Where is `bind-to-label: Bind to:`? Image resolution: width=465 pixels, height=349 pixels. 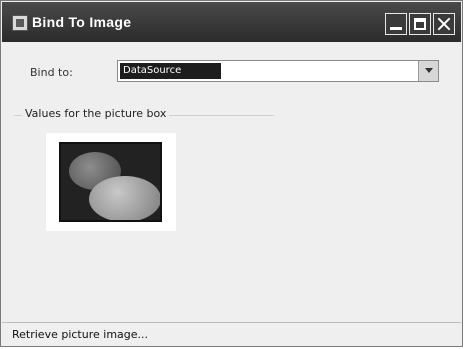 bind-to-label: Bind to: is located at coordinates (51, 72).